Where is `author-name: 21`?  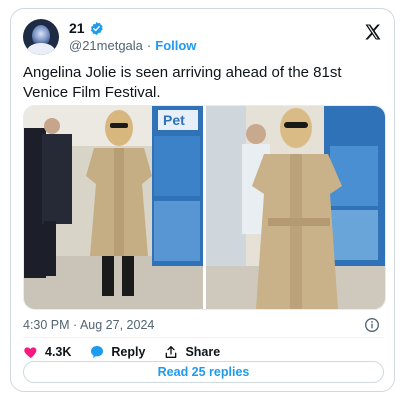
author-name: 21 is located at coordinates (77, 28).